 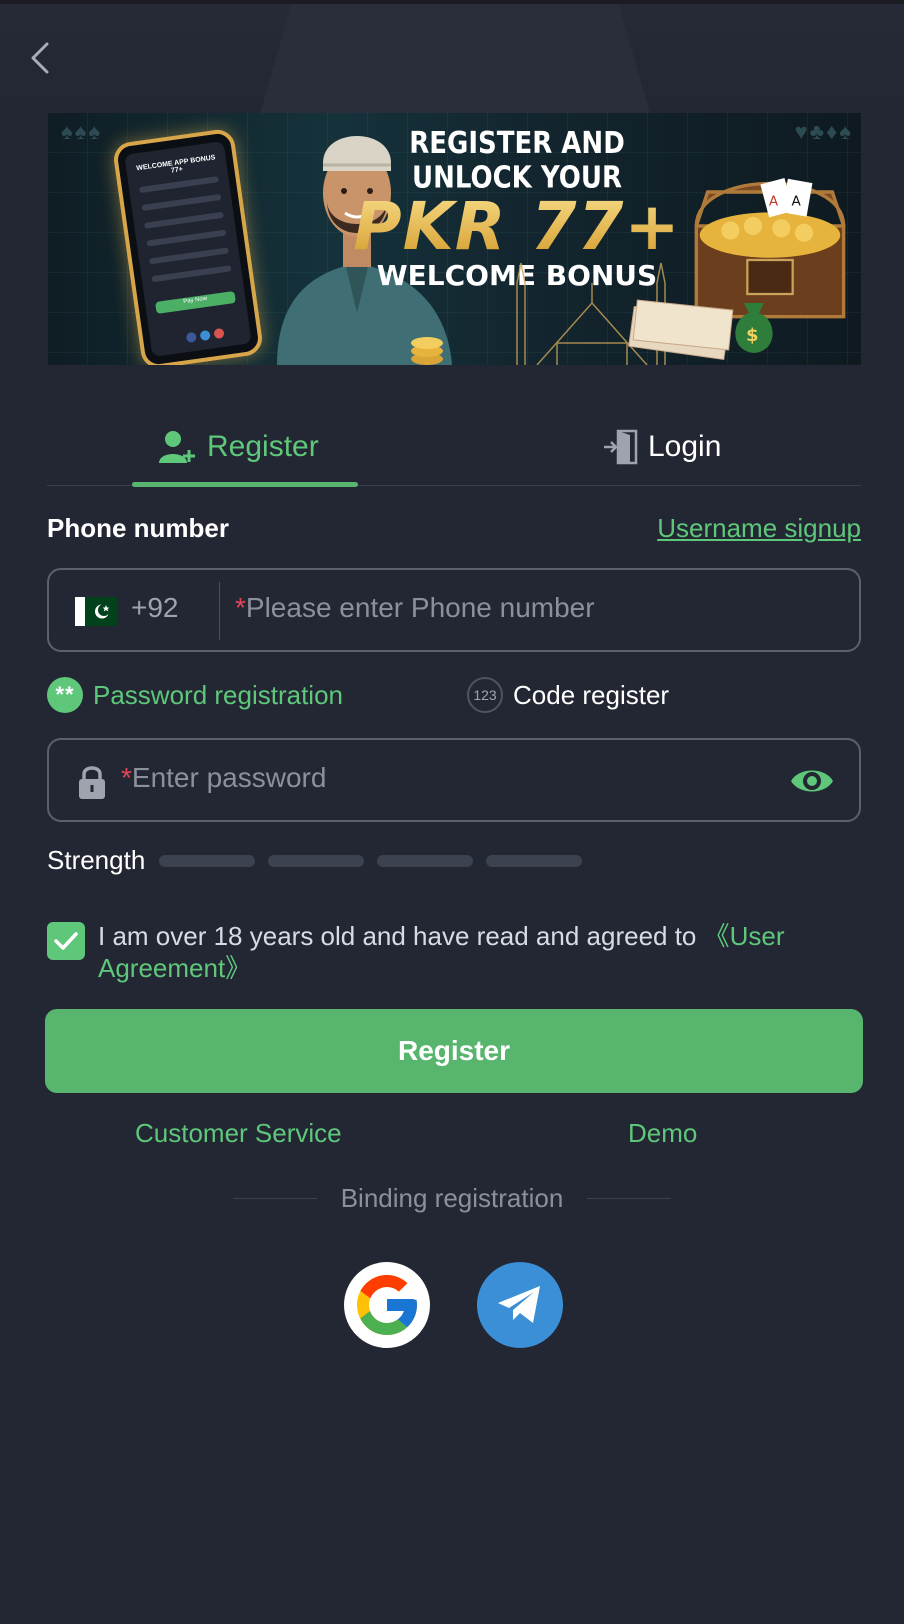 I want to click on auth-tabs: Register Login, so click(x=454, y=447).